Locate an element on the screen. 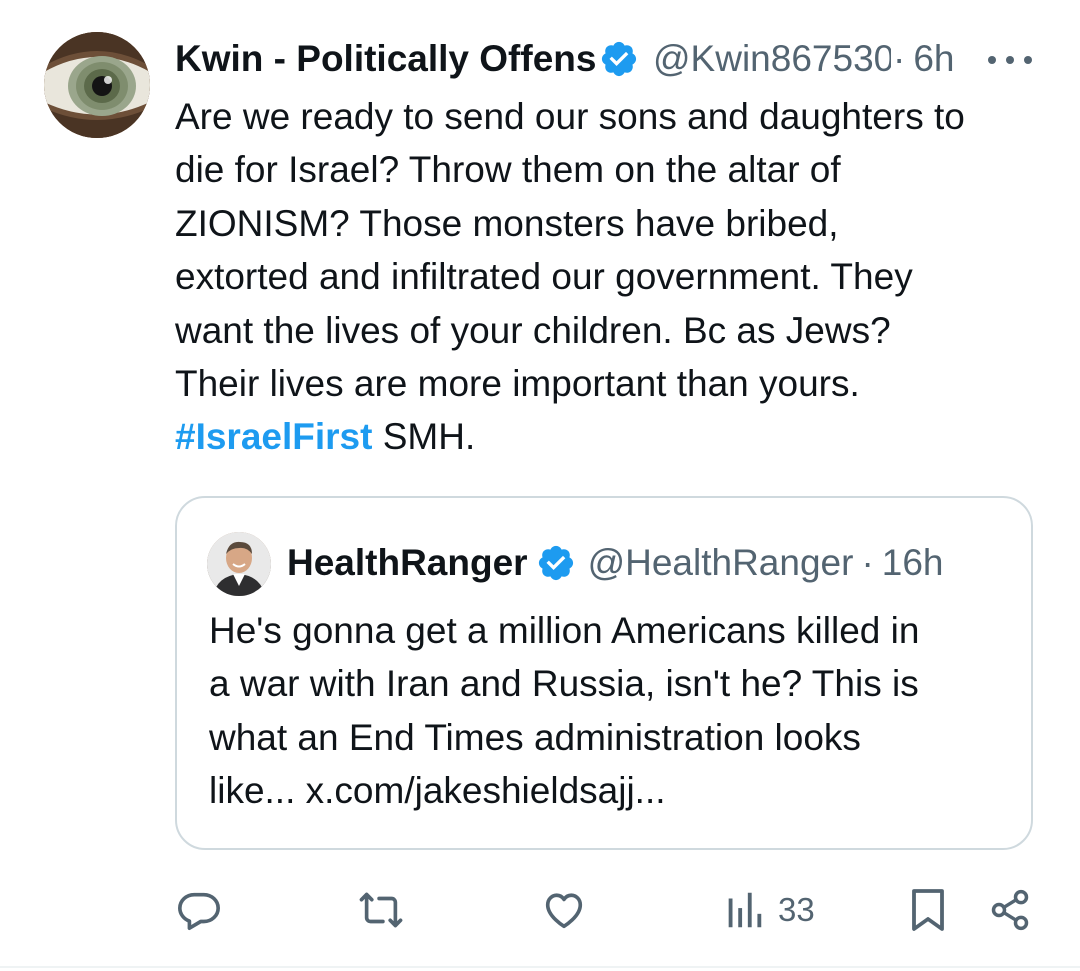 The height and width of the screenshot is (971, 1080). share-icon is located at coordinates (1010, 910).